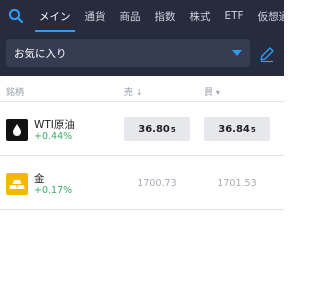 The width and height of the screenshot is (320, 300). Describe the element at coordinates (53, 136) in the screenshot. I see `change-percent: +0.44%` at that location.